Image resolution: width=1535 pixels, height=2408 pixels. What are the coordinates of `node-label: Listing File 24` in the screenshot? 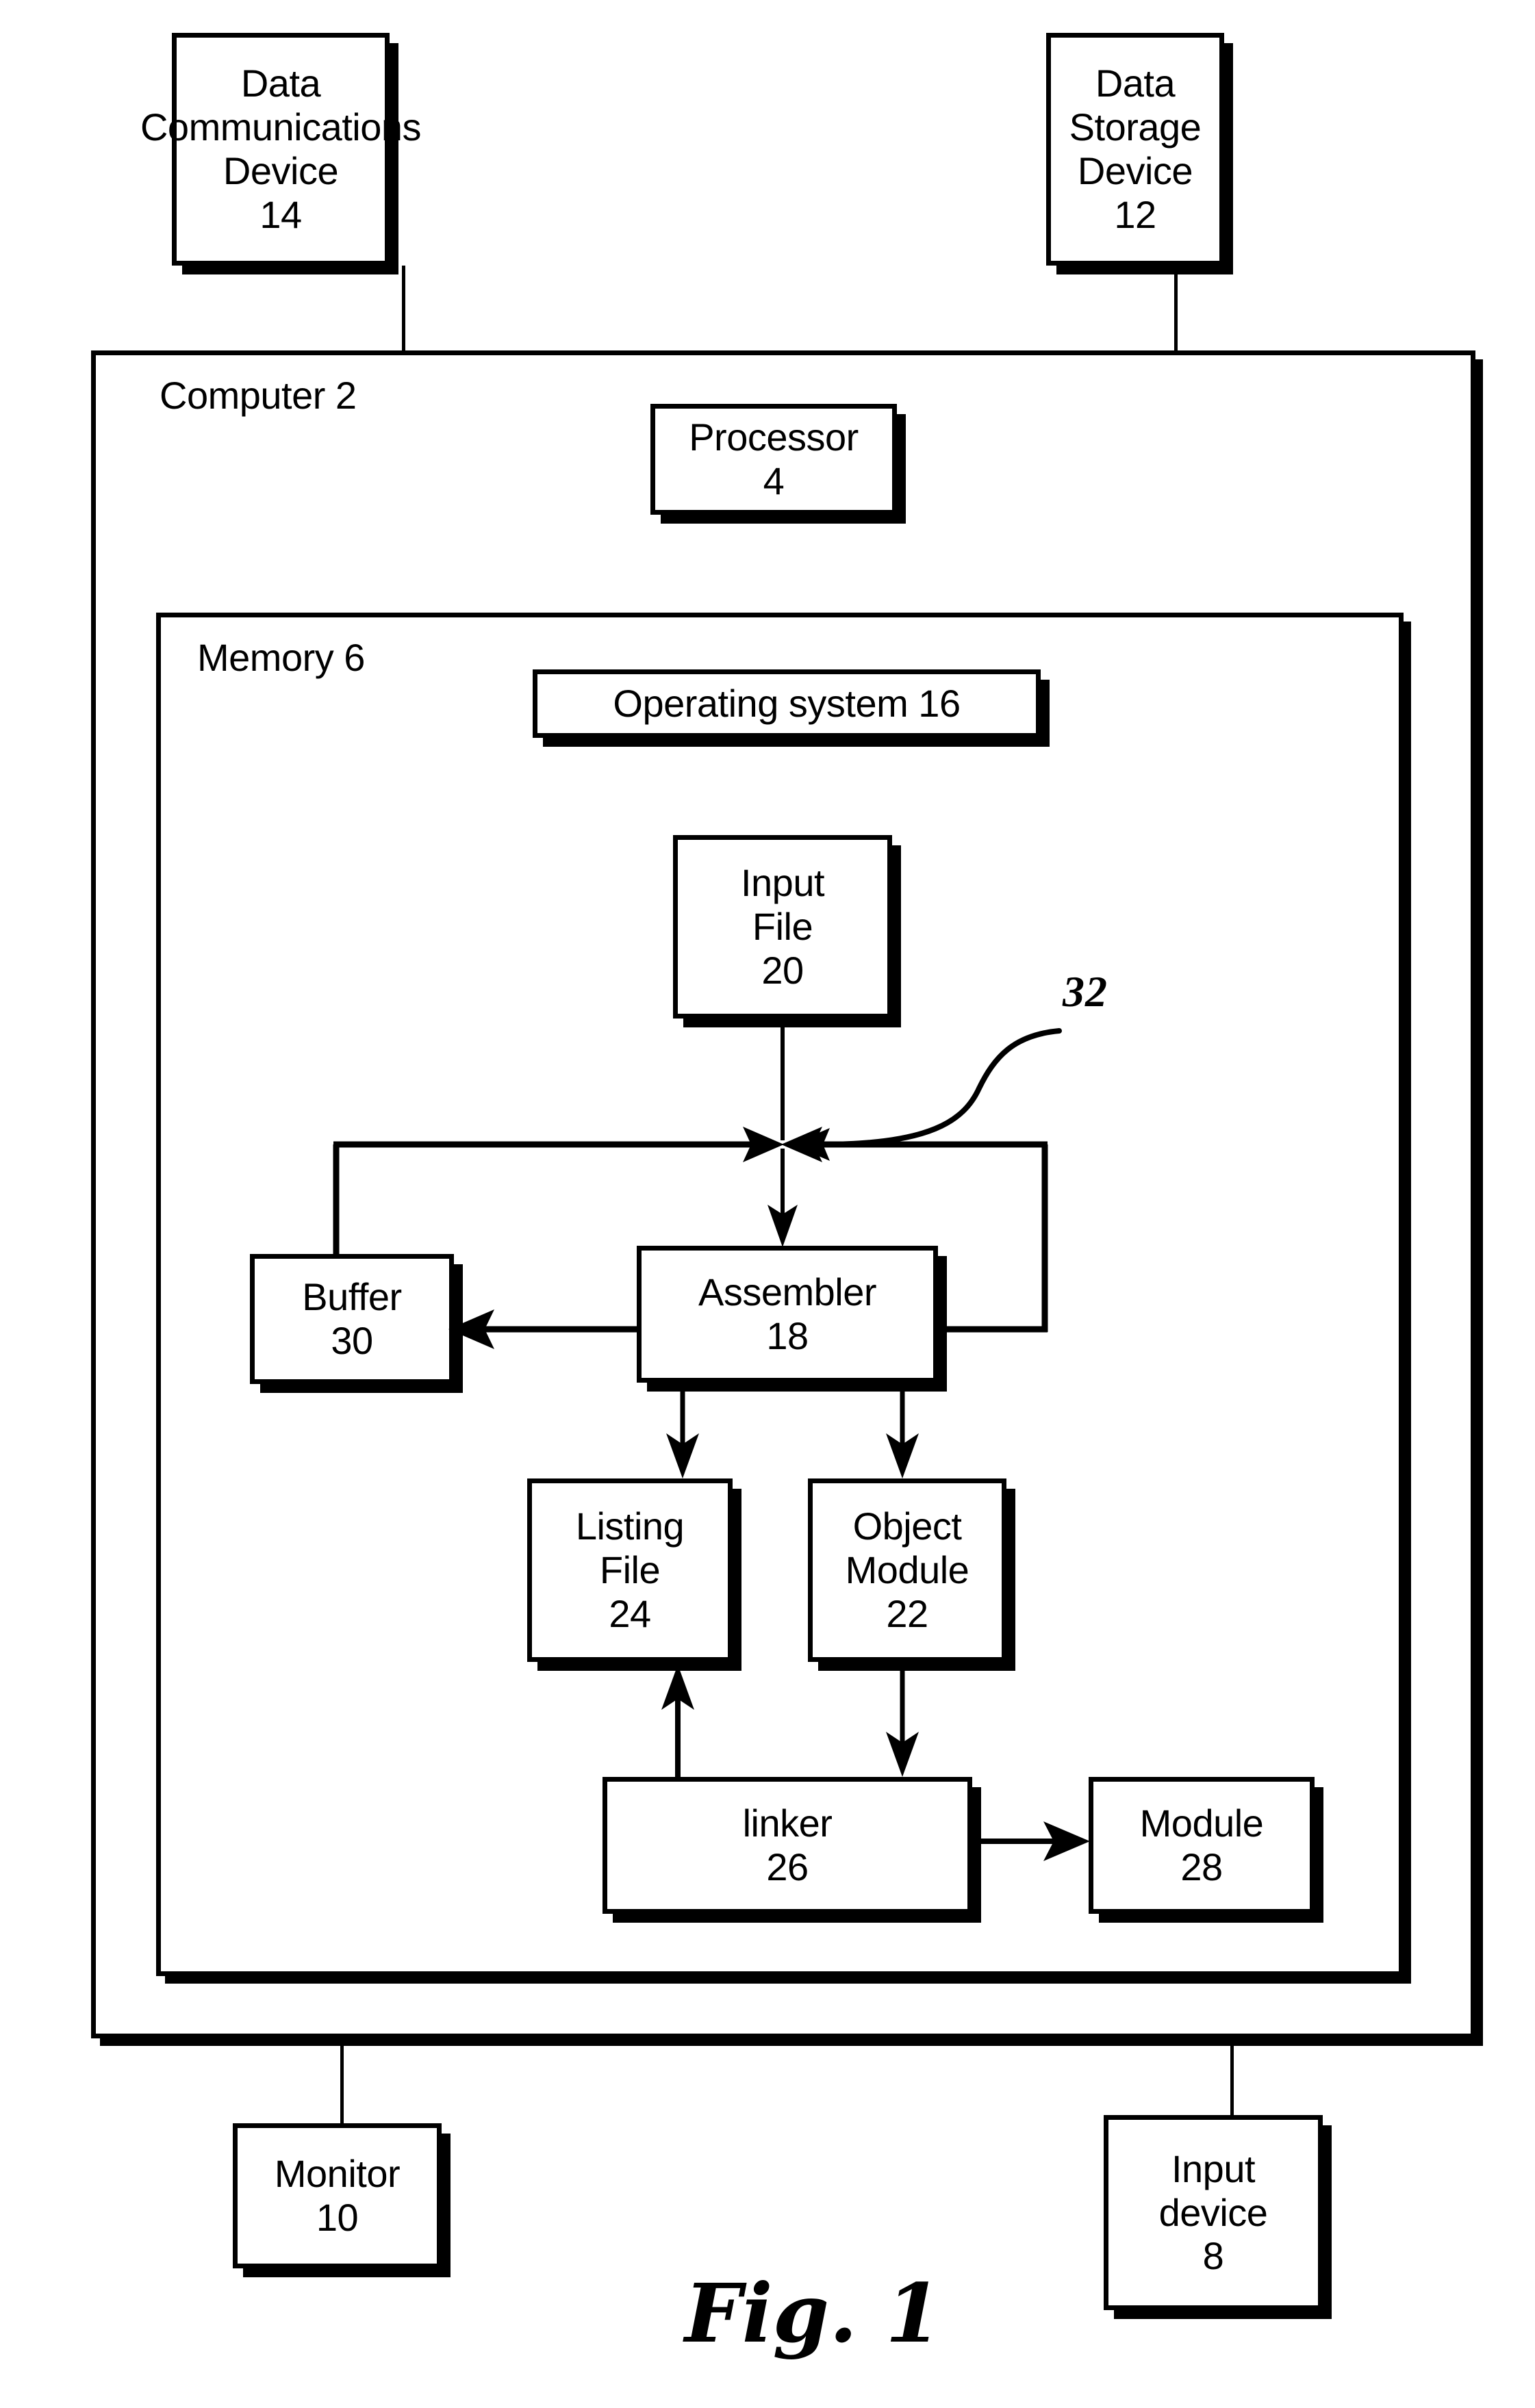 It's located at (630, 1569).